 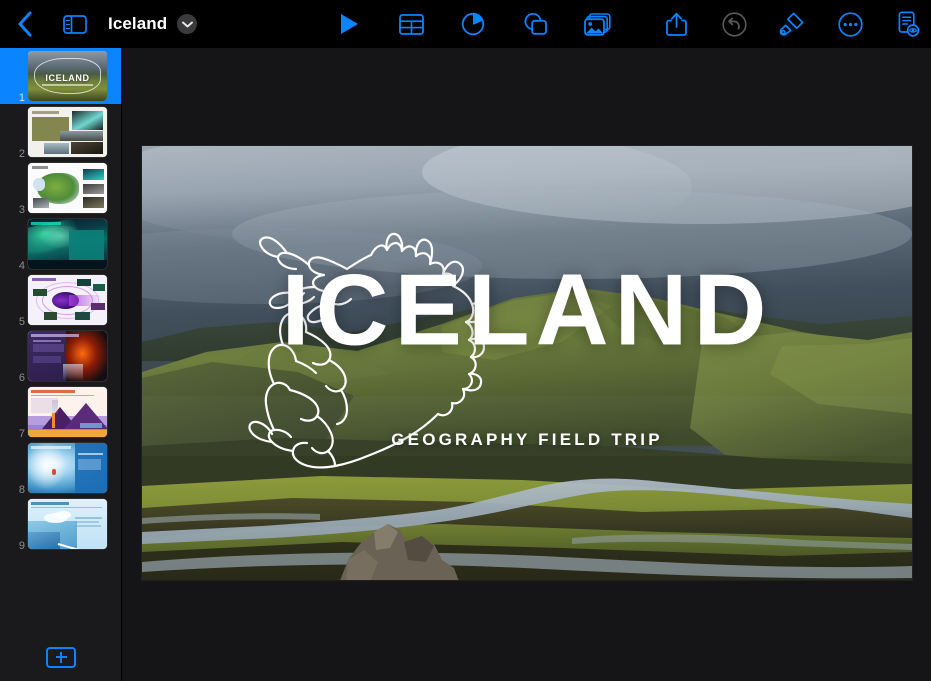 What do you see at coordinates (21, 322) in the screenshot?
I see `slide-number-label: 5` at bounding box center [21, 322].